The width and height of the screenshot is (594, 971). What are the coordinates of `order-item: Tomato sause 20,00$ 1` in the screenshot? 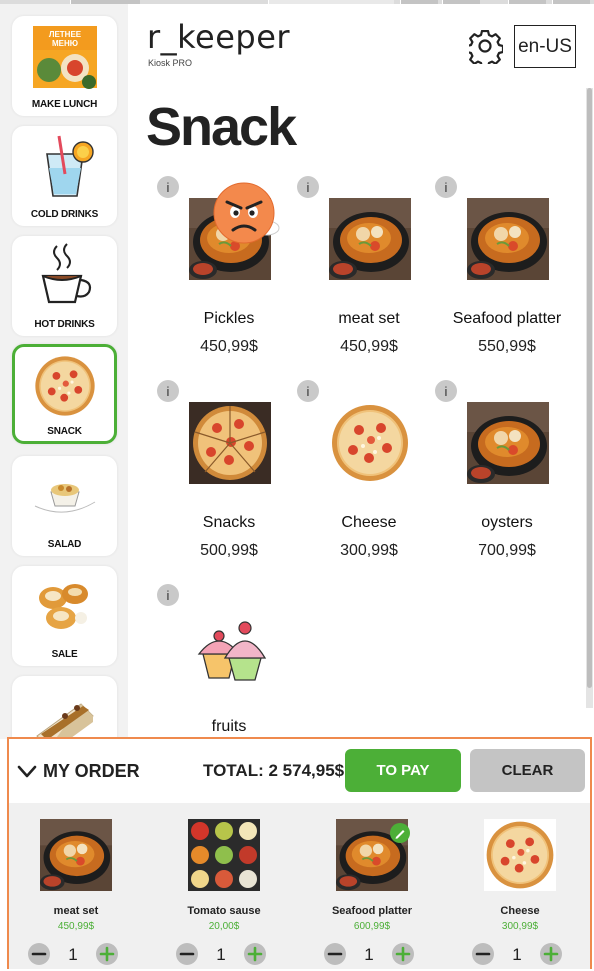 It's located at (224, 894).